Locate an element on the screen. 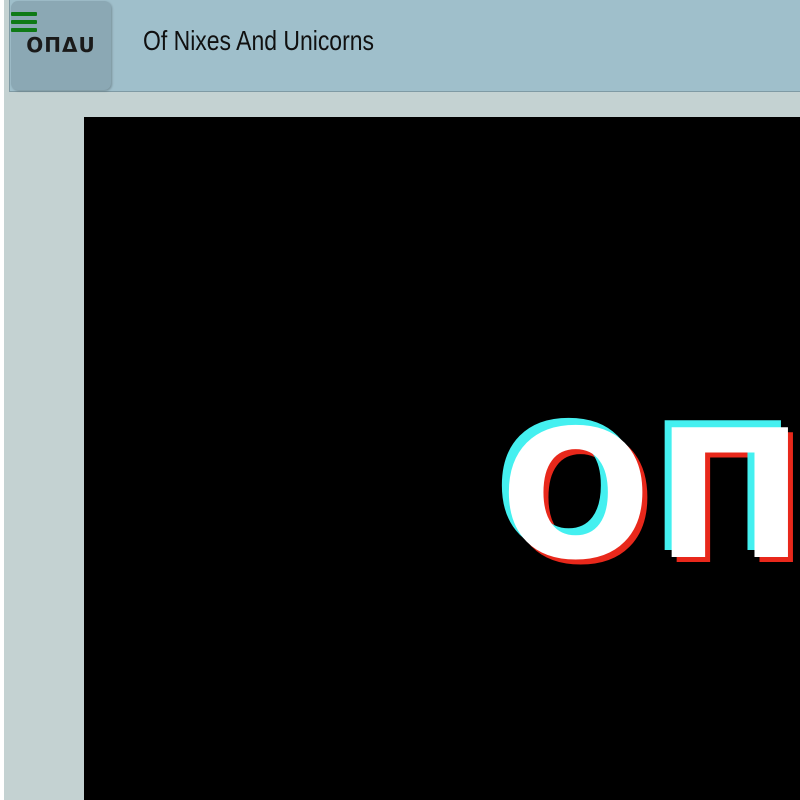 The height and width of the screenshot is (800, 800). site-logo-text: ΟΠΔU is located at coordinates (61, 45).